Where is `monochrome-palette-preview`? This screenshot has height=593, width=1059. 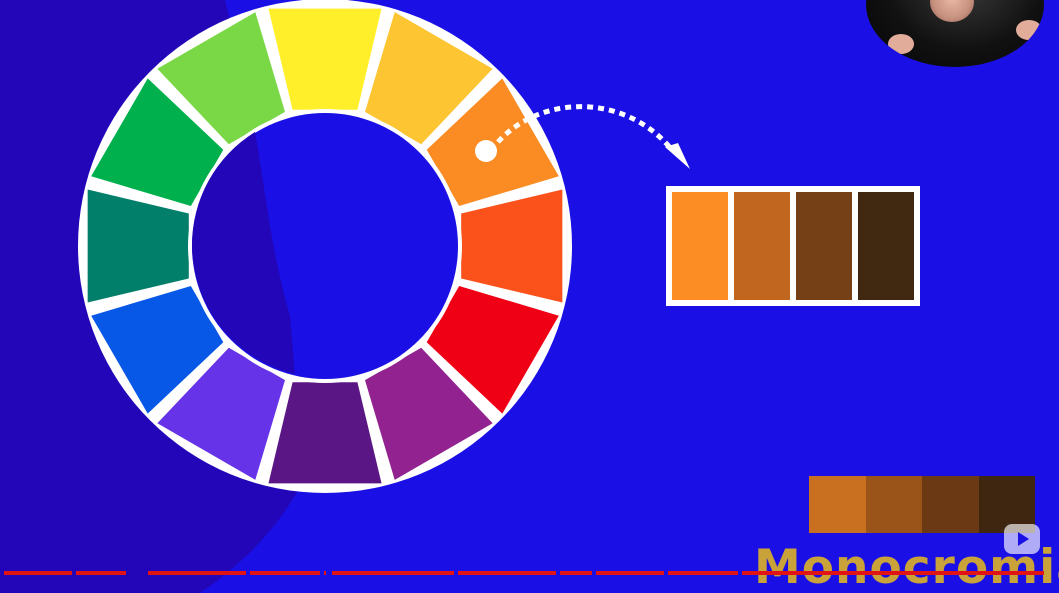
monochrome-palette-preview is located at coordinates (922, 504).